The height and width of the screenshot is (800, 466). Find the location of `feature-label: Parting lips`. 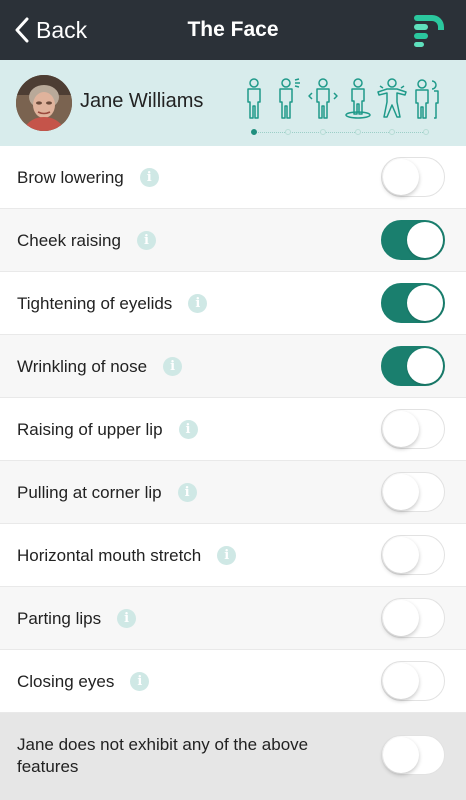

feature-label: Parting lips is located at coordinates (59, 618).